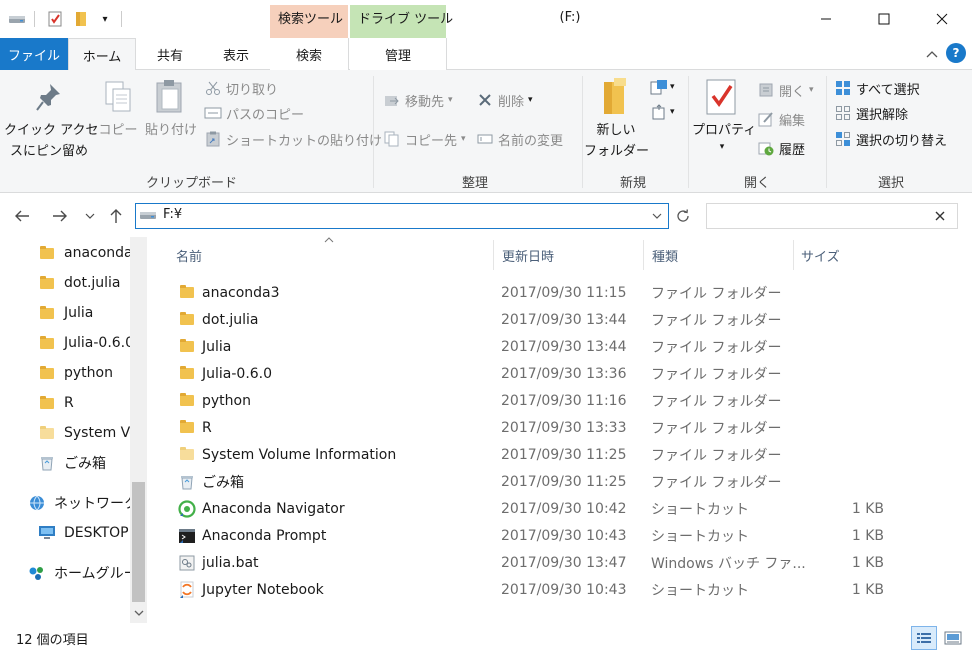 Image resolution: width=972 pixels, height=654 pixels. I want to click on delete-button: 削除 ▾, so click(504, 100).